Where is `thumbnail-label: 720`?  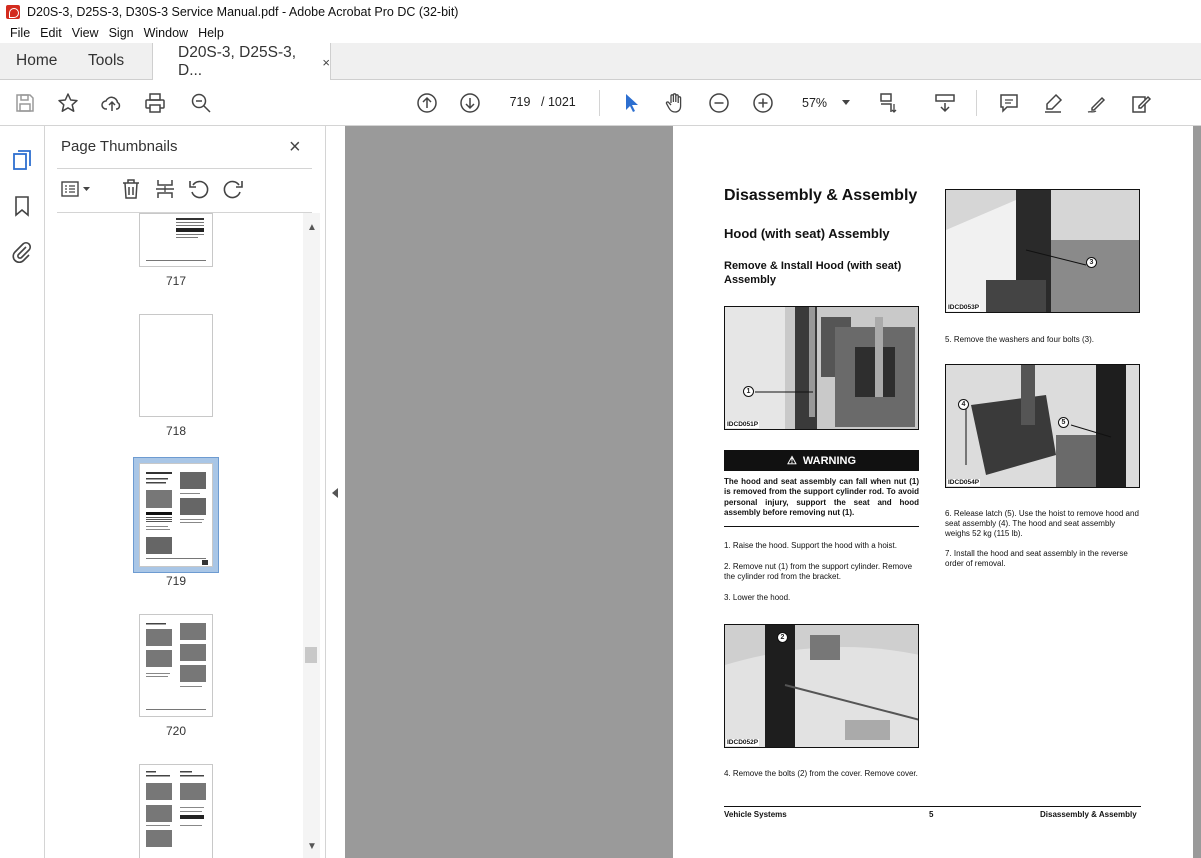 thumbnail-label: 720 is located at coordinates (176, 731).